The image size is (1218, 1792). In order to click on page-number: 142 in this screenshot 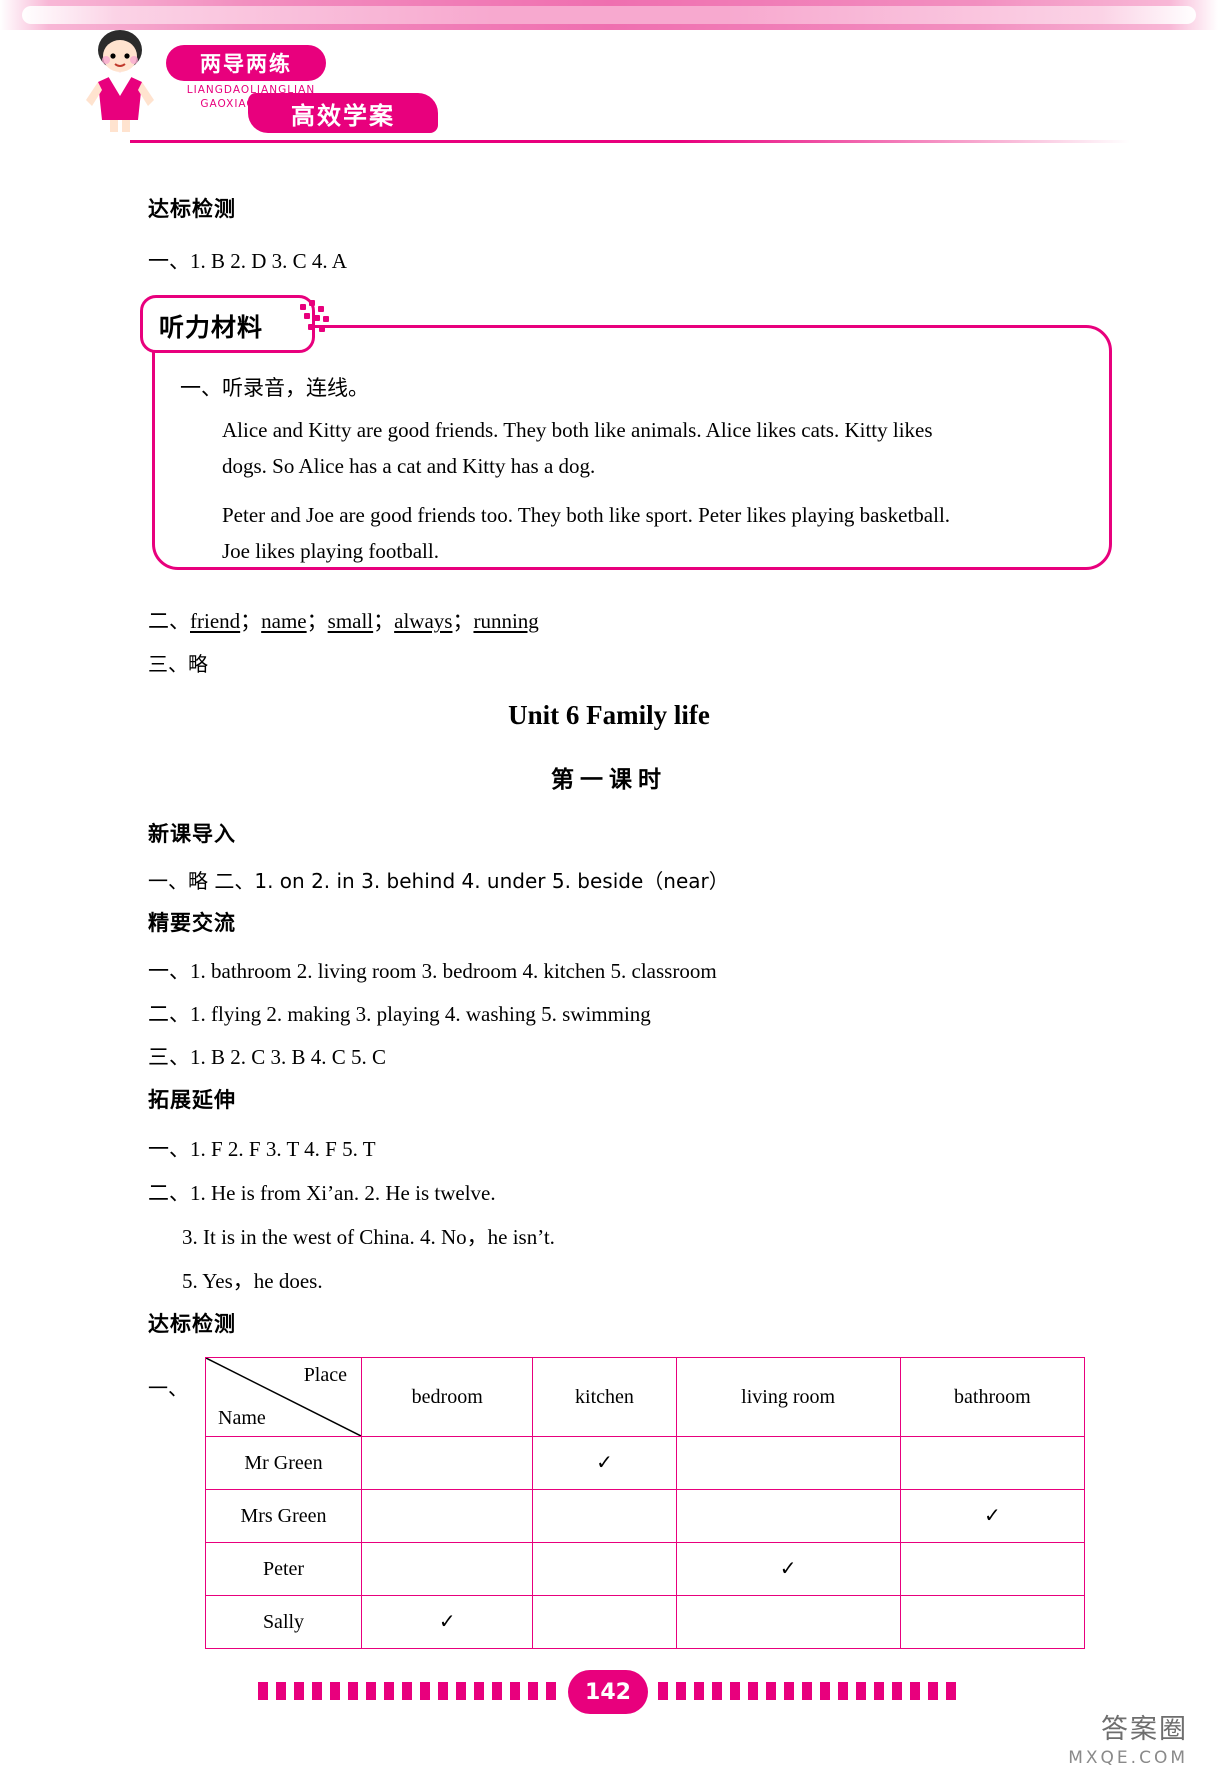, I will do `click(608, 1692)`.